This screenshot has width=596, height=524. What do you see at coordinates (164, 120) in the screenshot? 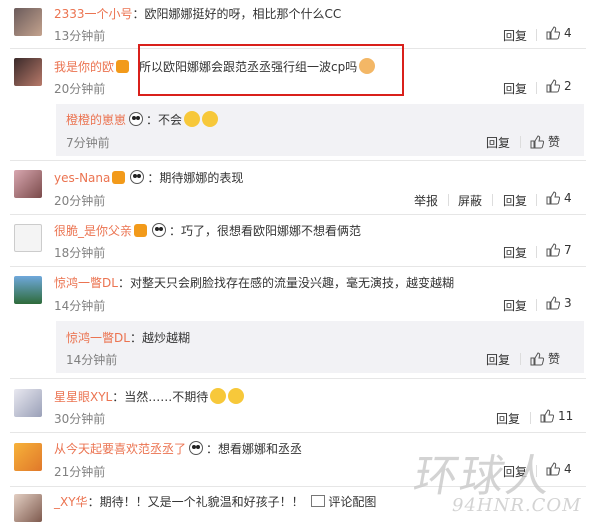
I see `reply-text: ：不会` at bounding box center [164, 120].